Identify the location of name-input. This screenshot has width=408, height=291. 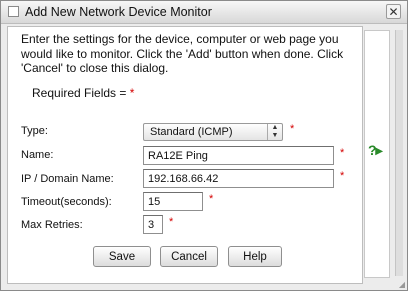
(238, 155).